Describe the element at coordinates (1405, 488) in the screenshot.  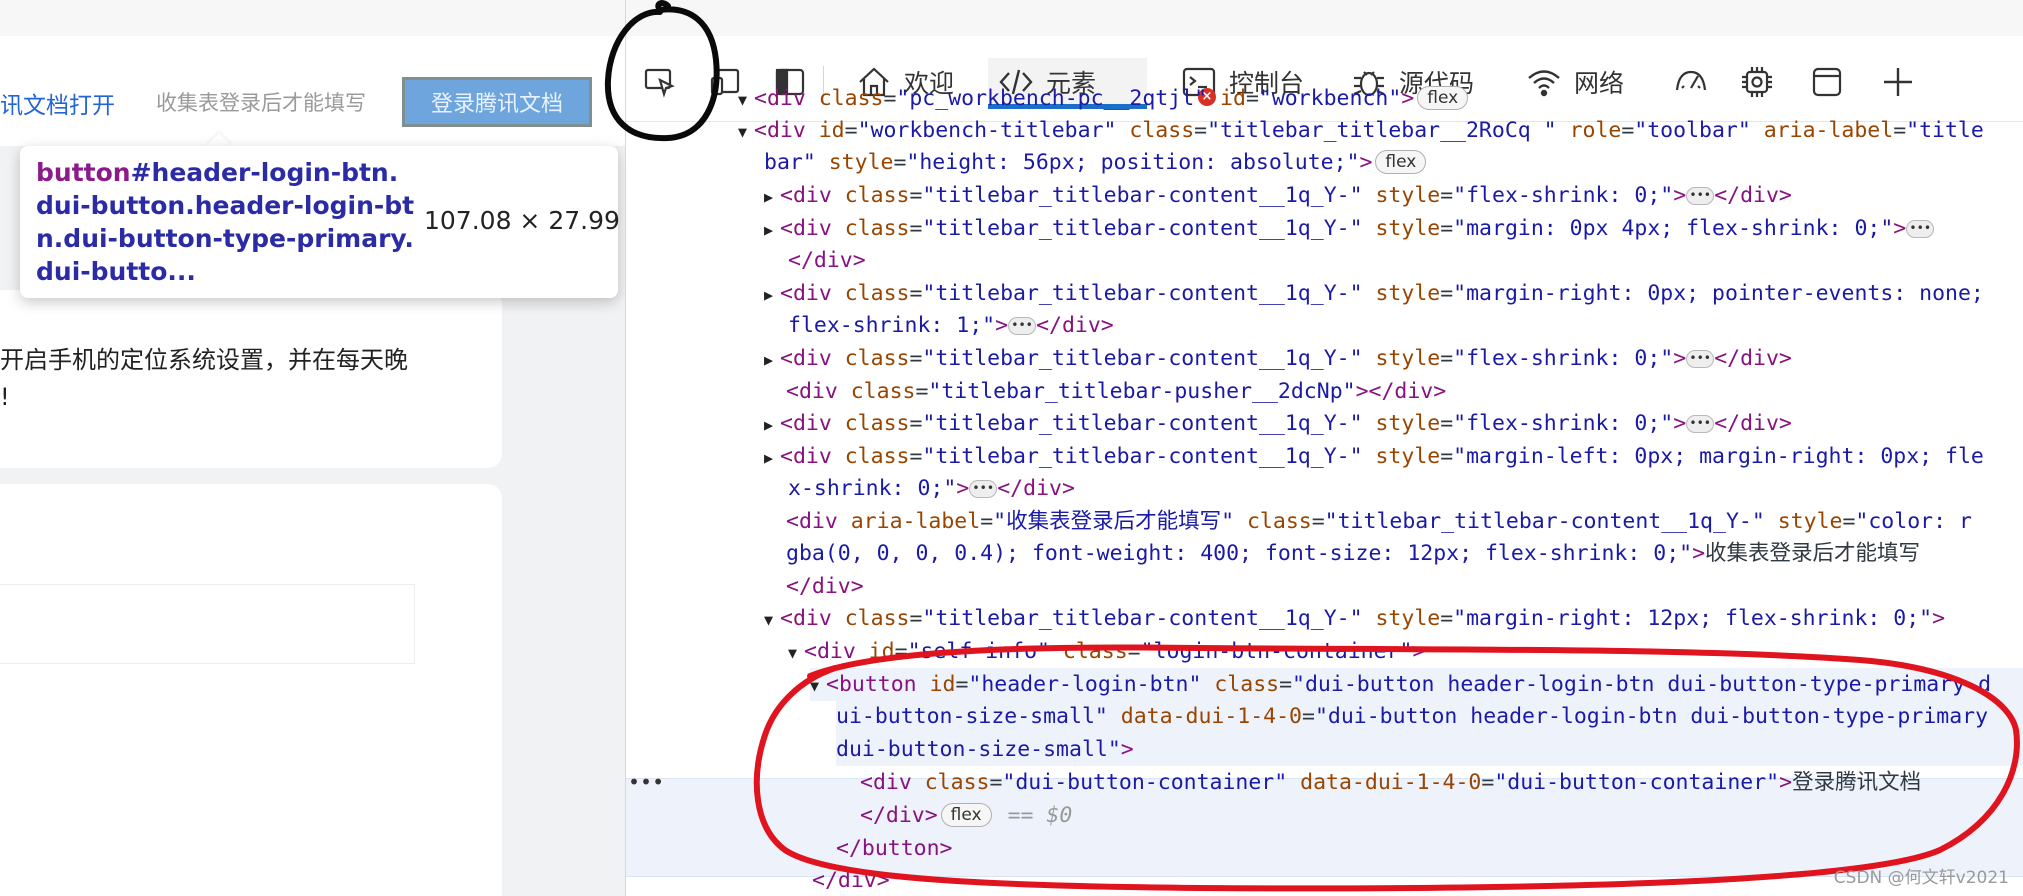
I see `dom-line: x-shrink: 0;"> ••• </div>` at that location.